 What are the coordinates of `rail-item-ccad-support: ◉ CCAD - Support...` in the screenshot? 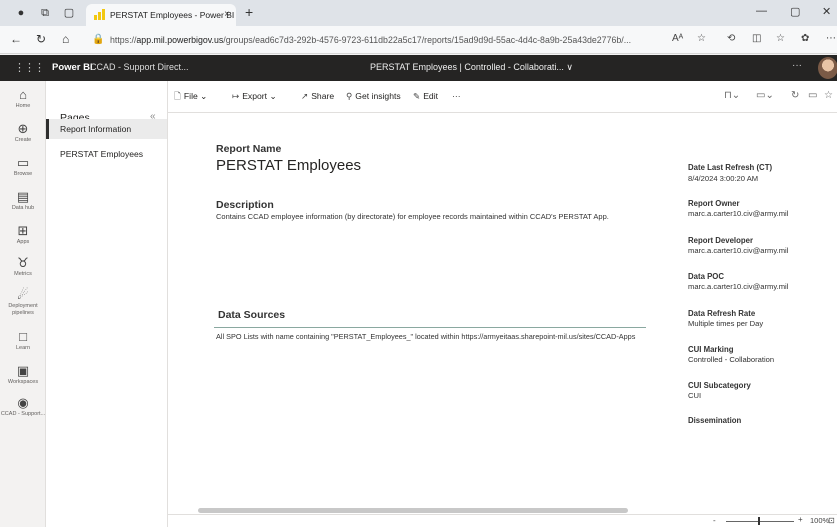 It's located at (23, 406).